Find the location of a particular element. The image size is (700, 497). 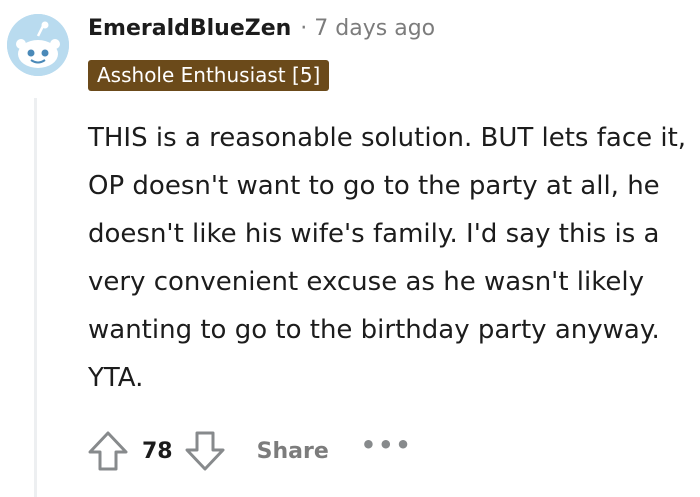

upvote-button is located at coordinates (108, 451).